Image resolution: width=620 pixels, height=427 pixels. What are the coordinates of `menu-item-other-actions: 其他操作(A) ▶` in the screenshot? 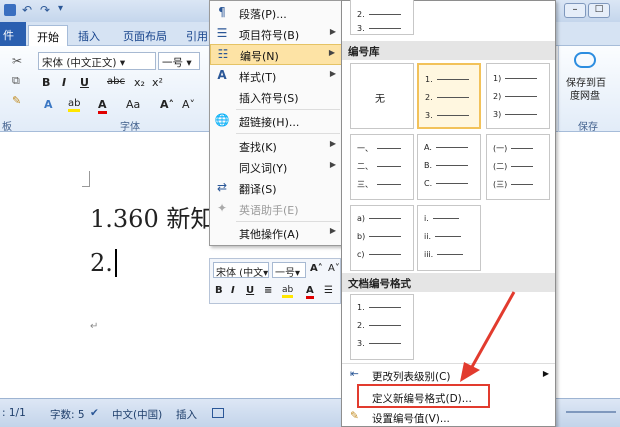 It's located at (276, 233).